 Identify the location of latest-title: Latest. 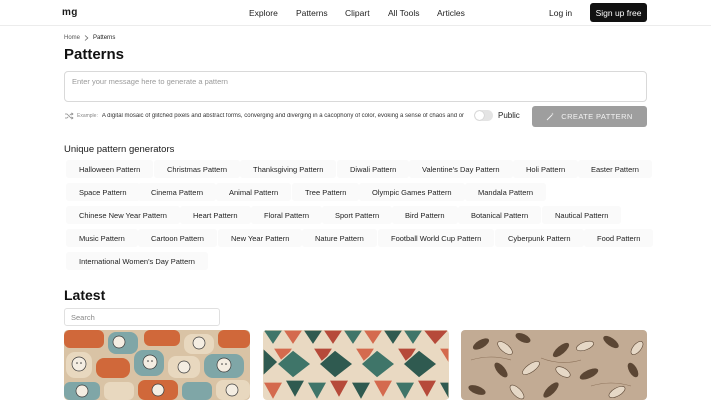
(85, 295).